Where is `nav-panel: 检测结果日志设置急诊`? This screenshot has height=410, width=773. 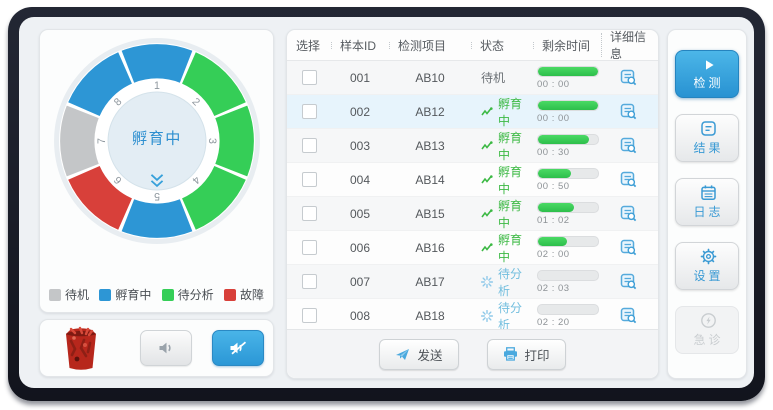 nav-panel: 检测结果日志设置急诊 is located at coordinates (707, 204).